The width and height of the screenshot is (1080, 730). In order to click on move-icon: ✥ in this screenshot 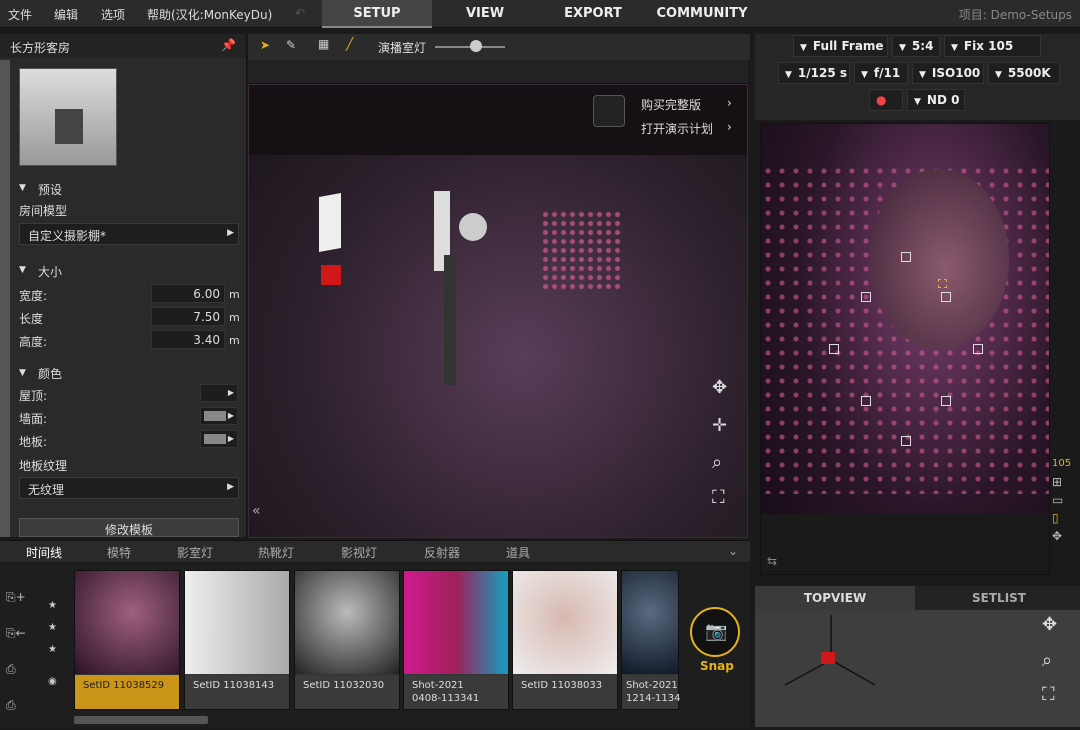, I will do `click(1064, 536)`.